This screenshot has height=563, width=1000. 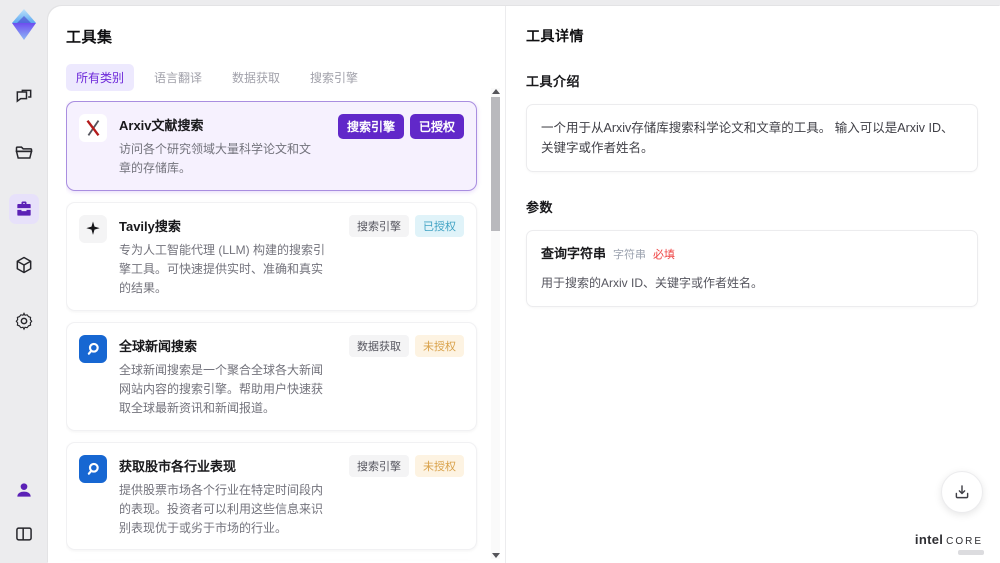 I want to click on detail-title: 工具详情, so click(x=555, y=36).